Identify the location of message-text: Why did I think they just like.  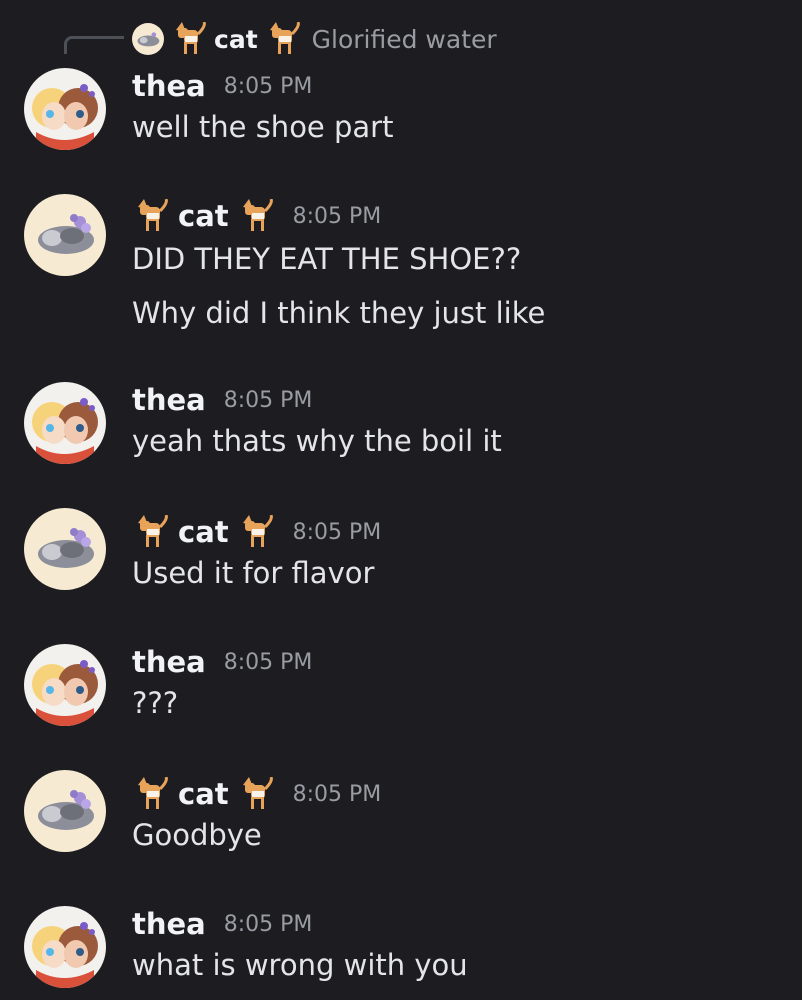
(339, 313).